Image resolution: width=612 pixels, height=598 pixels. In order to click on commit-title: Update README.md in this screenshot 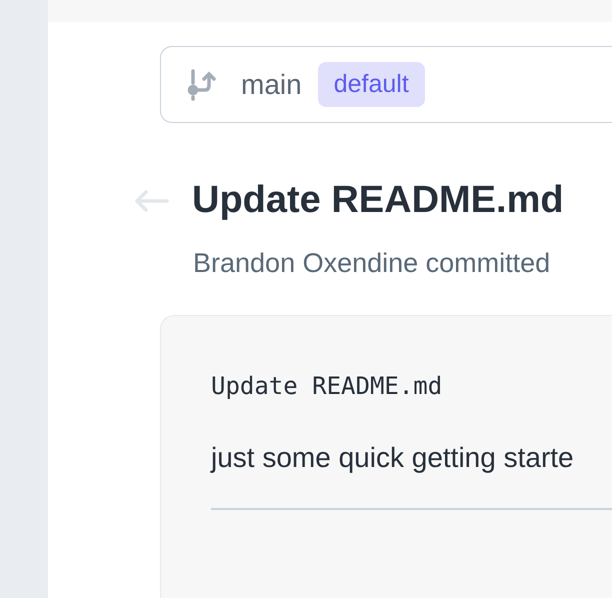, I will do `click(378, 200)`.